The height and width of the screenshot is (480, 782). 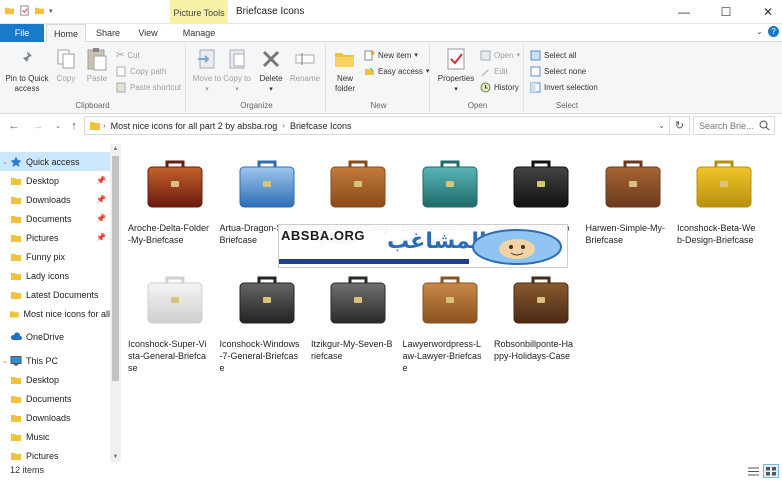 I want to click on recent-locations-button: ⌄, so click(x=58, y=126).